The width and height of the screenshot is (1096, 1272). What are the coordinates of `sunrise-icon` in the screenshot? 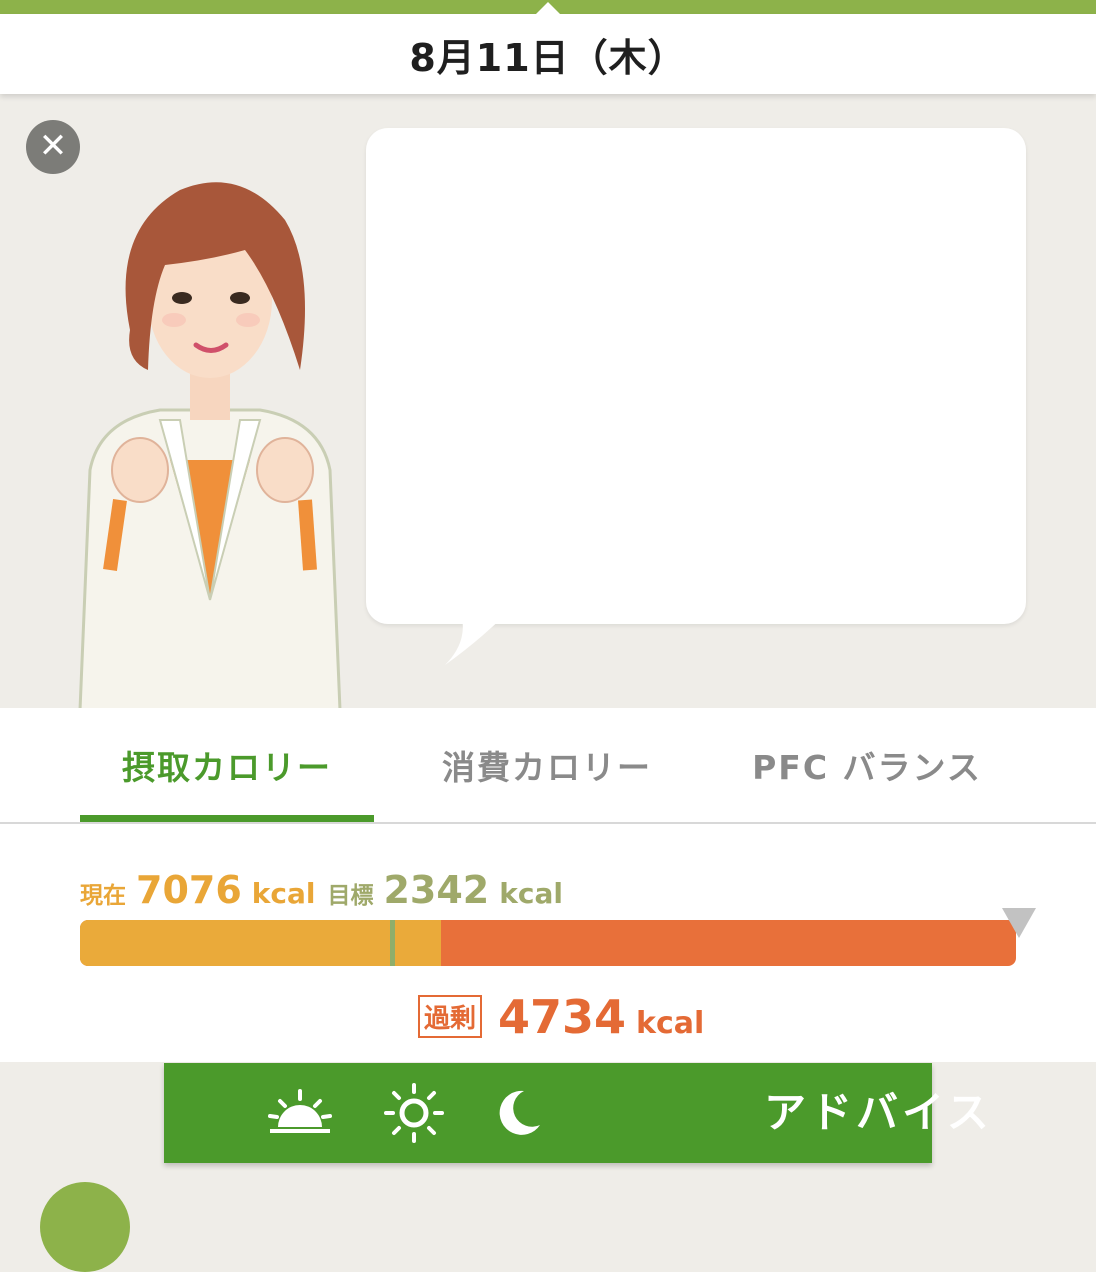 It's located at (300, 1111).